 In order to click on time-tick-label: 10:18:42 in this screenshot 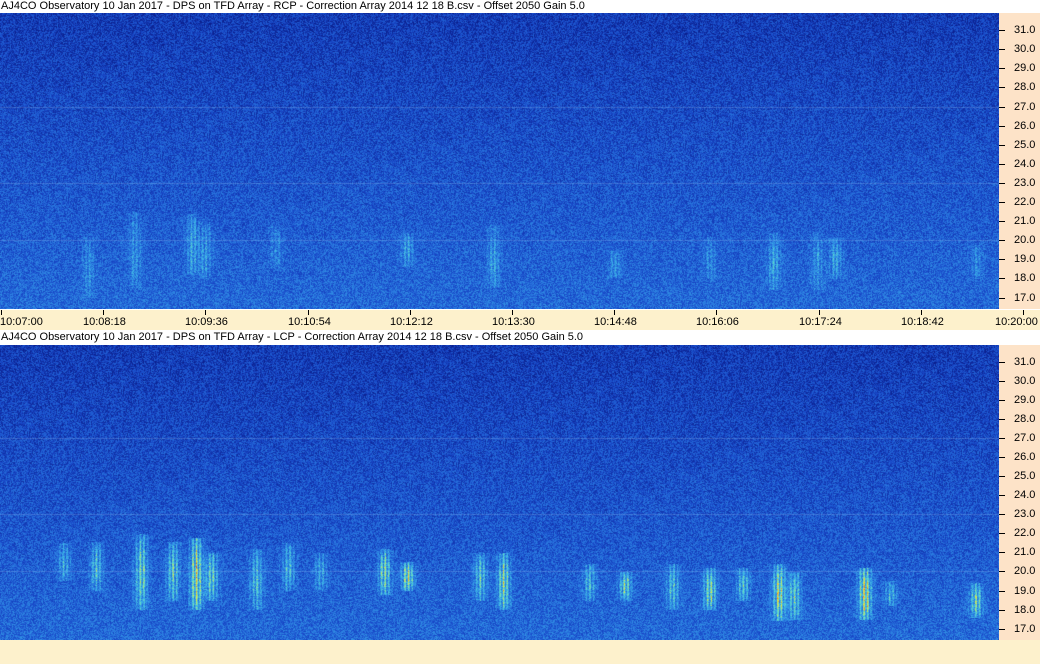, I will do `click(922, 322)`.